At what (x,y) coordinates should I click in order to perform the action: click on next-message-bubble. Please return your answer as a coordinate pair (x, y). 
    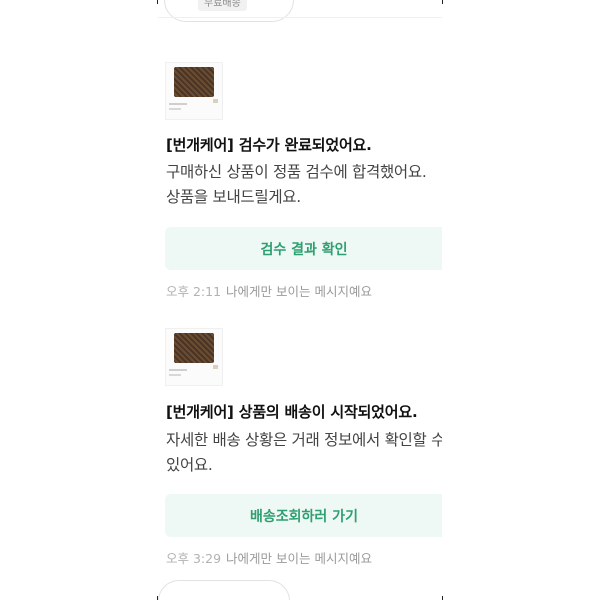
    Looking at the image, I should click on (224, 590).